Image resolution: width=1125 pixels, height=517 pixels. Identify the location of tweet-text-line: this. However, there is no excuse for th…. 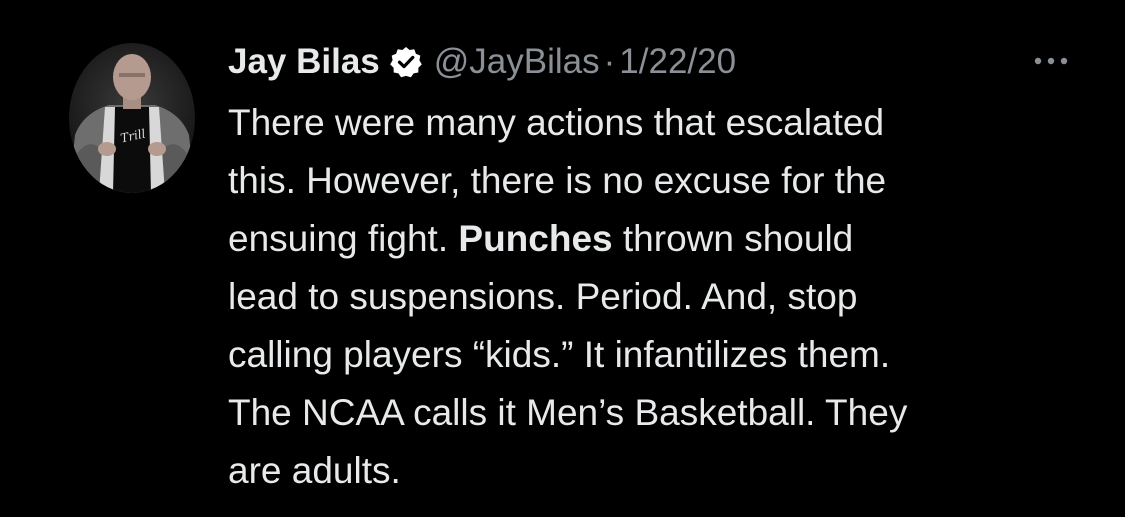
(557, 180).